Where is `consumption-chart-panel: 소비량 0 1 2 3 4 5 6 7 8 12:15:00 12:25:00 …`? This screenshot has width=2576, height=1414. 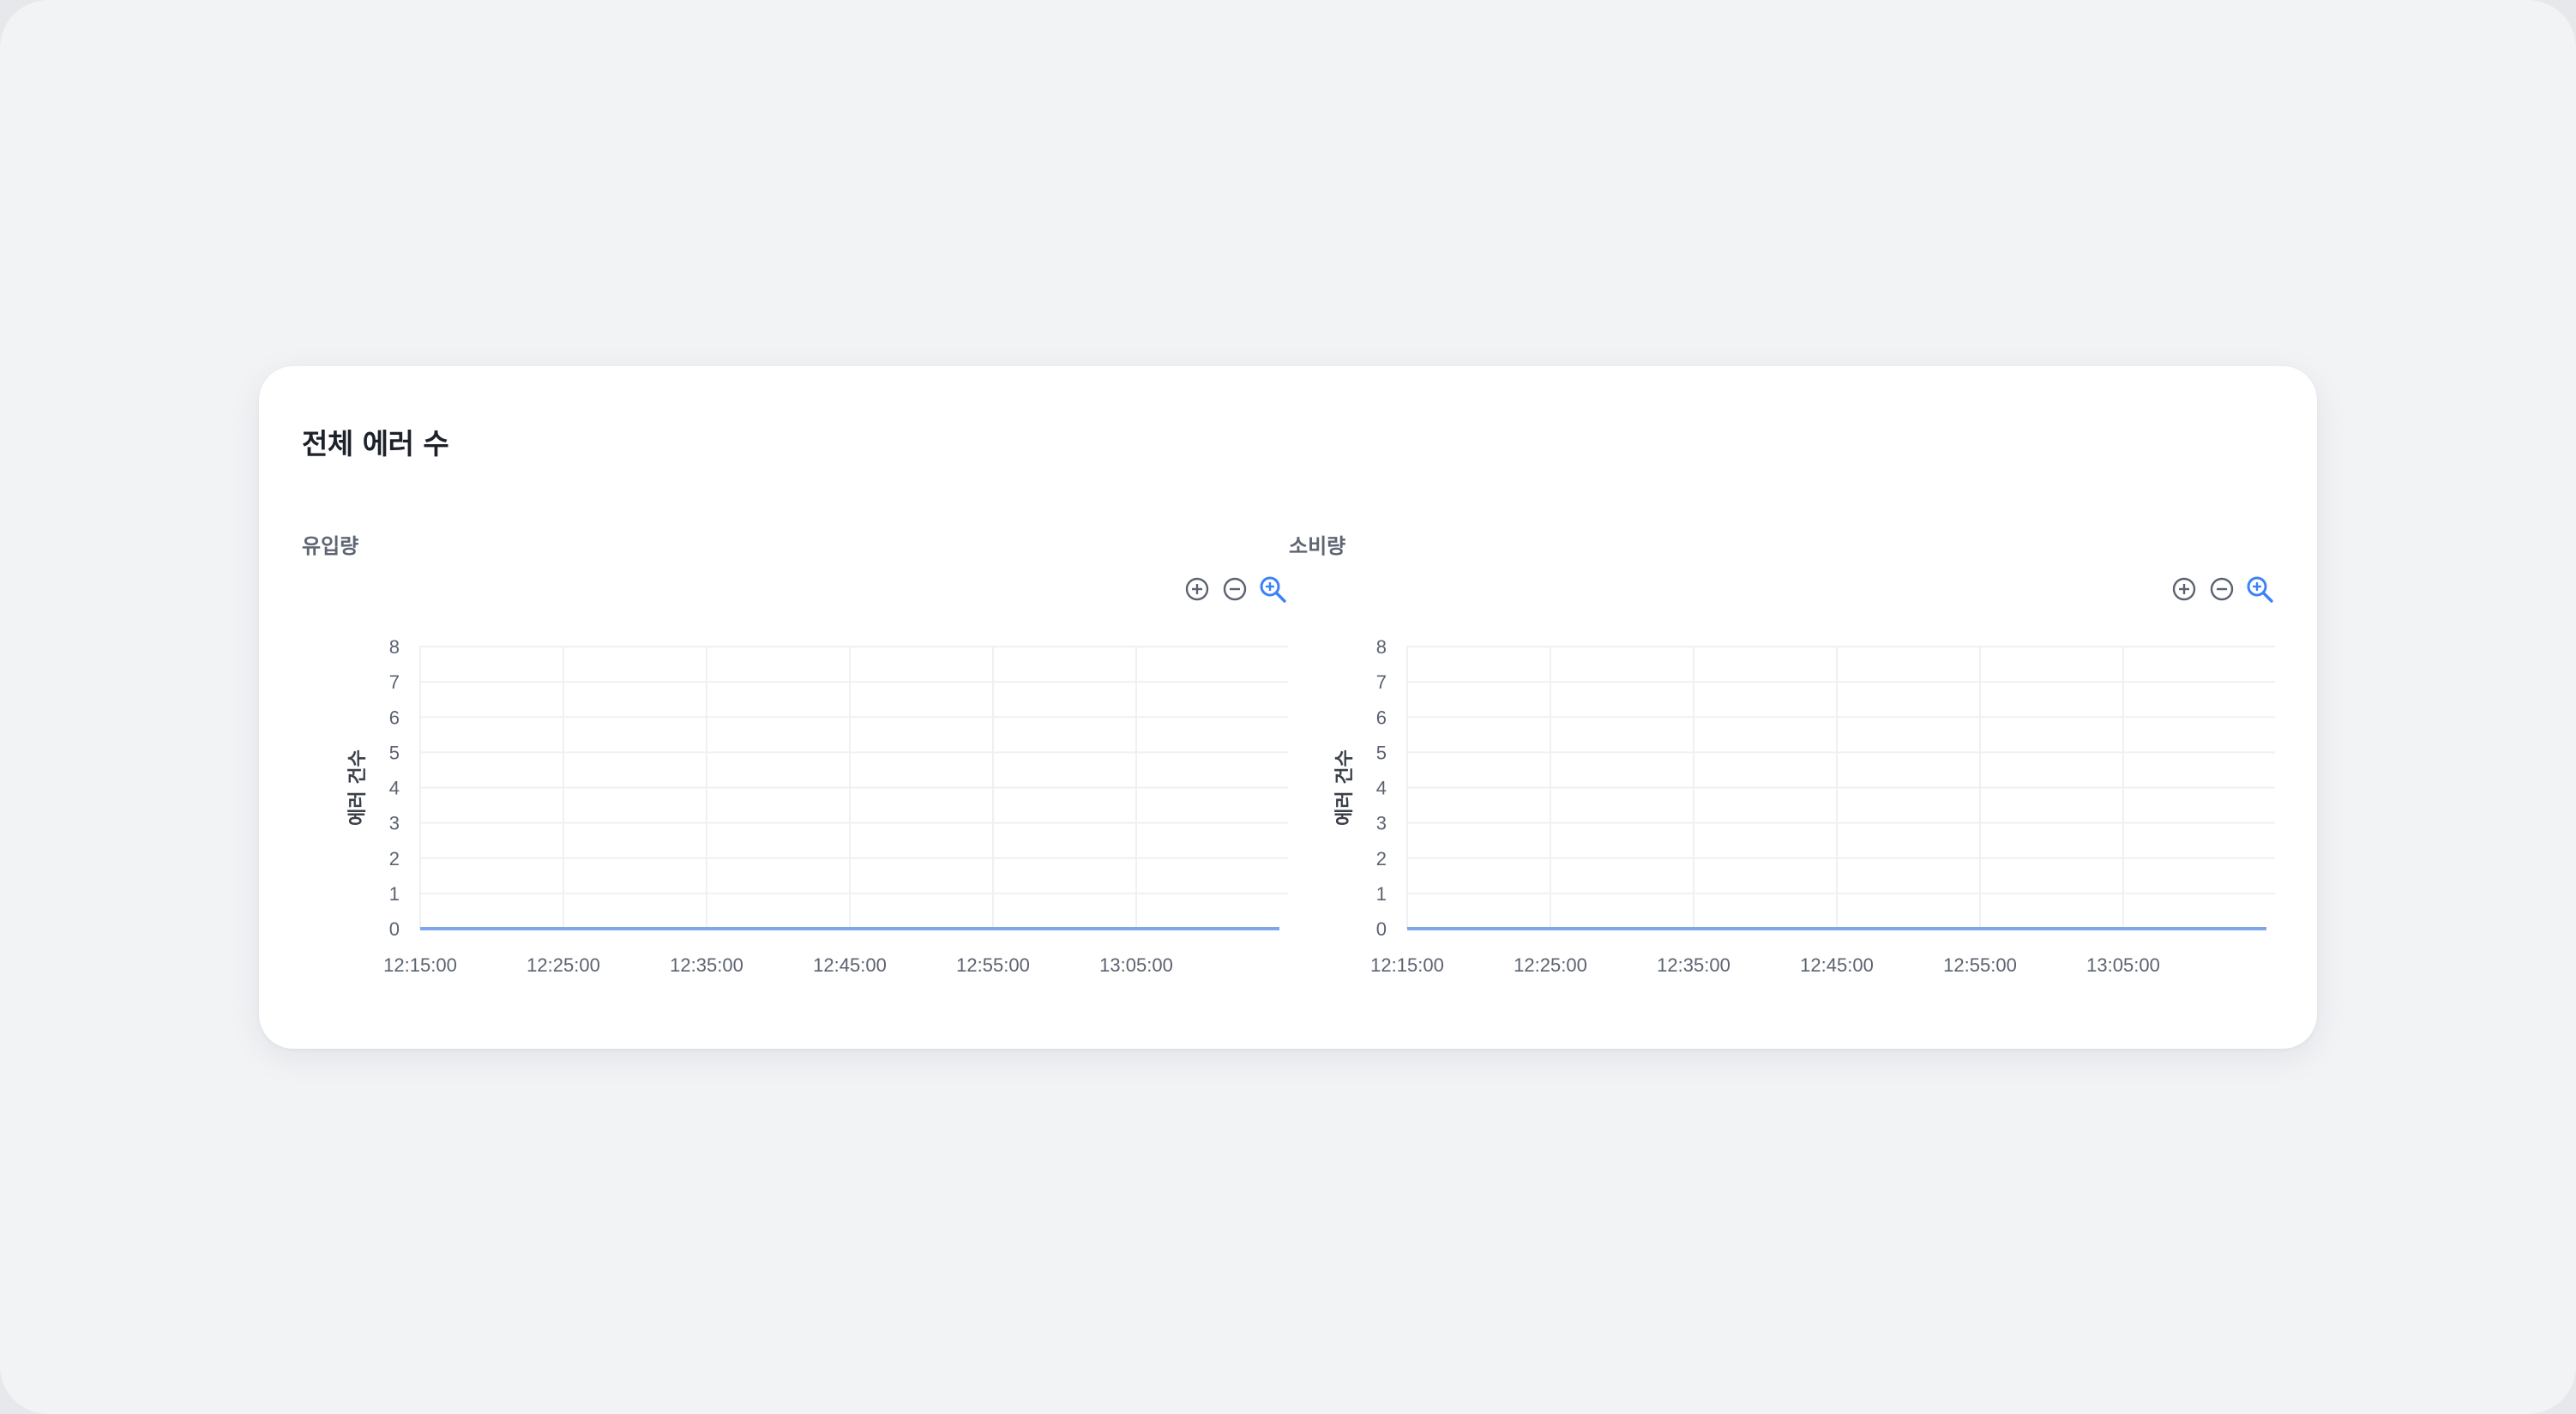
consumption-chart-panel: 소비량 0 1 2 3 4 5 6 7 8 12:15:00 12:25:00 … is located at coordinates (1782, 769).